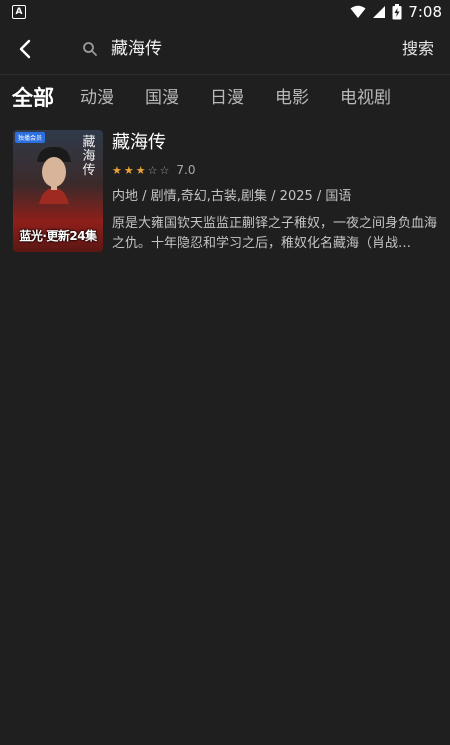  I want to click on rating: ★ ★ ★ ☆ ☆ 7.0, so click(274, 170).